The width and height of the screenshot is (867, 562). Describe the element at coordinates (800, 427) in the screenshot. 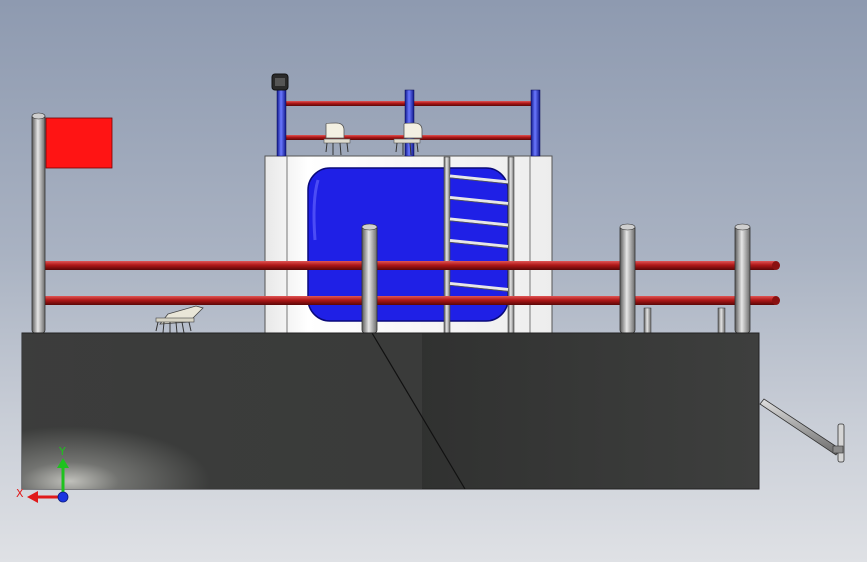

I see `propeller-shaft` at that location.